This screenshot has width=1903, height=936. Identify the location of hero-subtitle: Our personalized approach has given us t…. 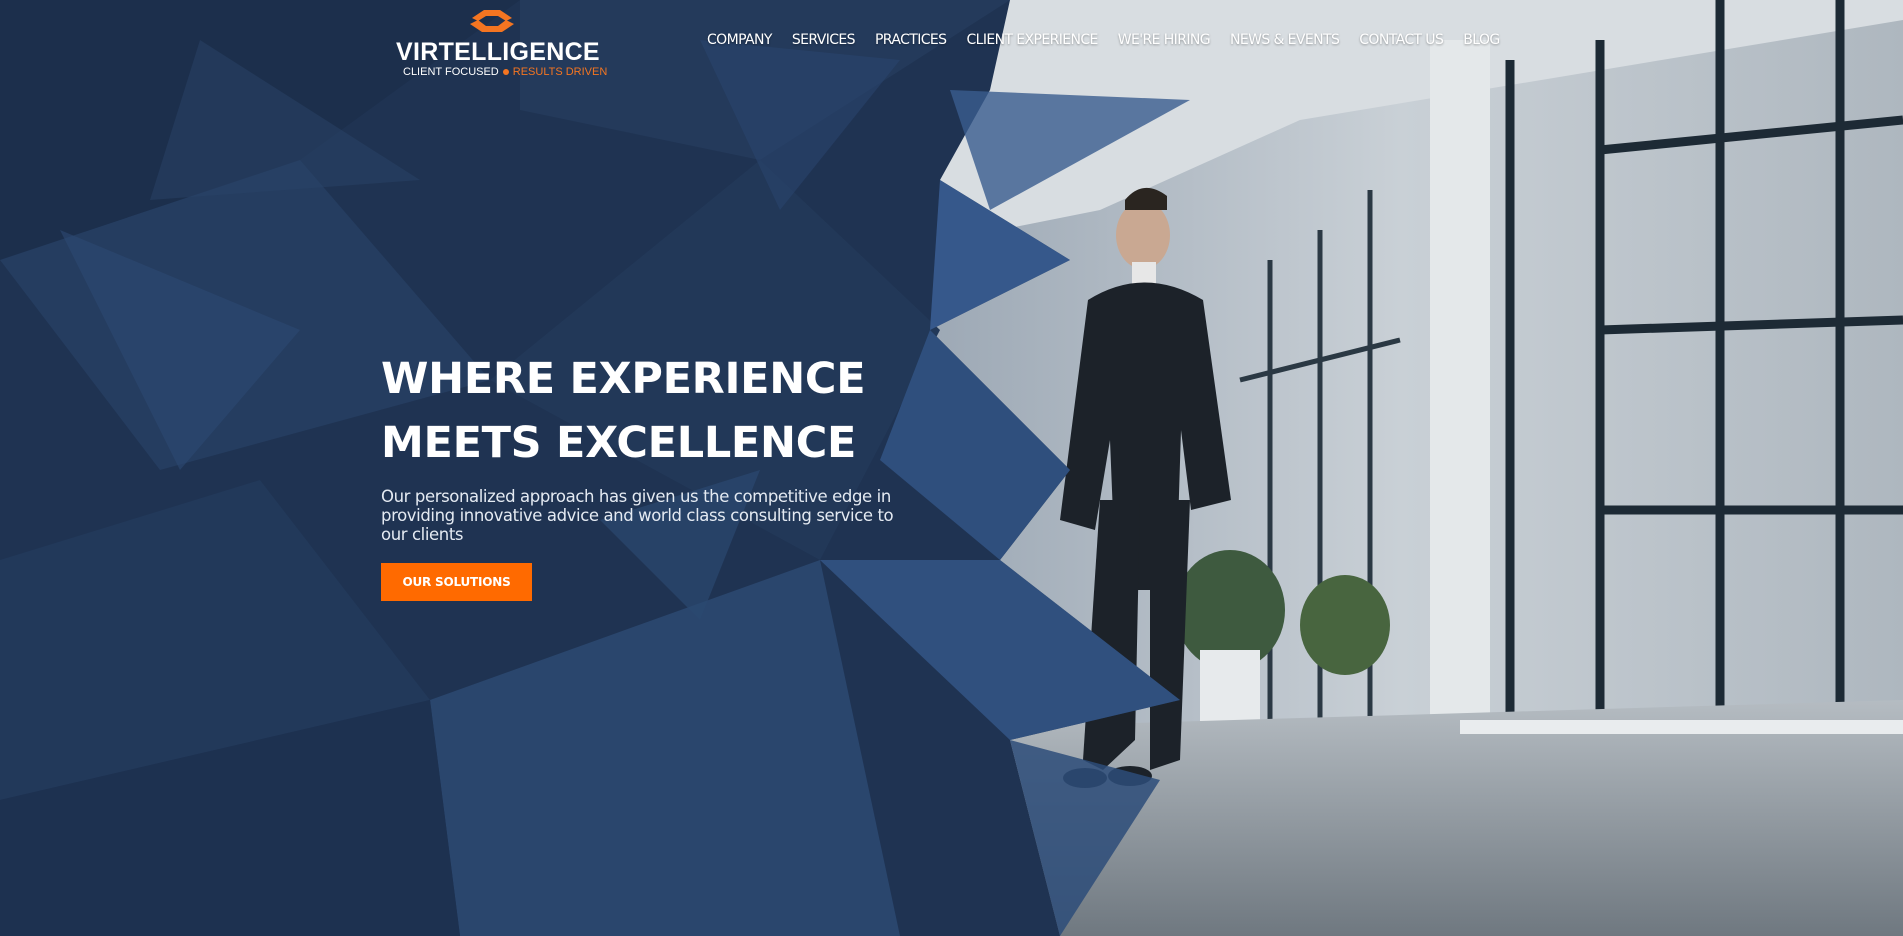
(637, 515).